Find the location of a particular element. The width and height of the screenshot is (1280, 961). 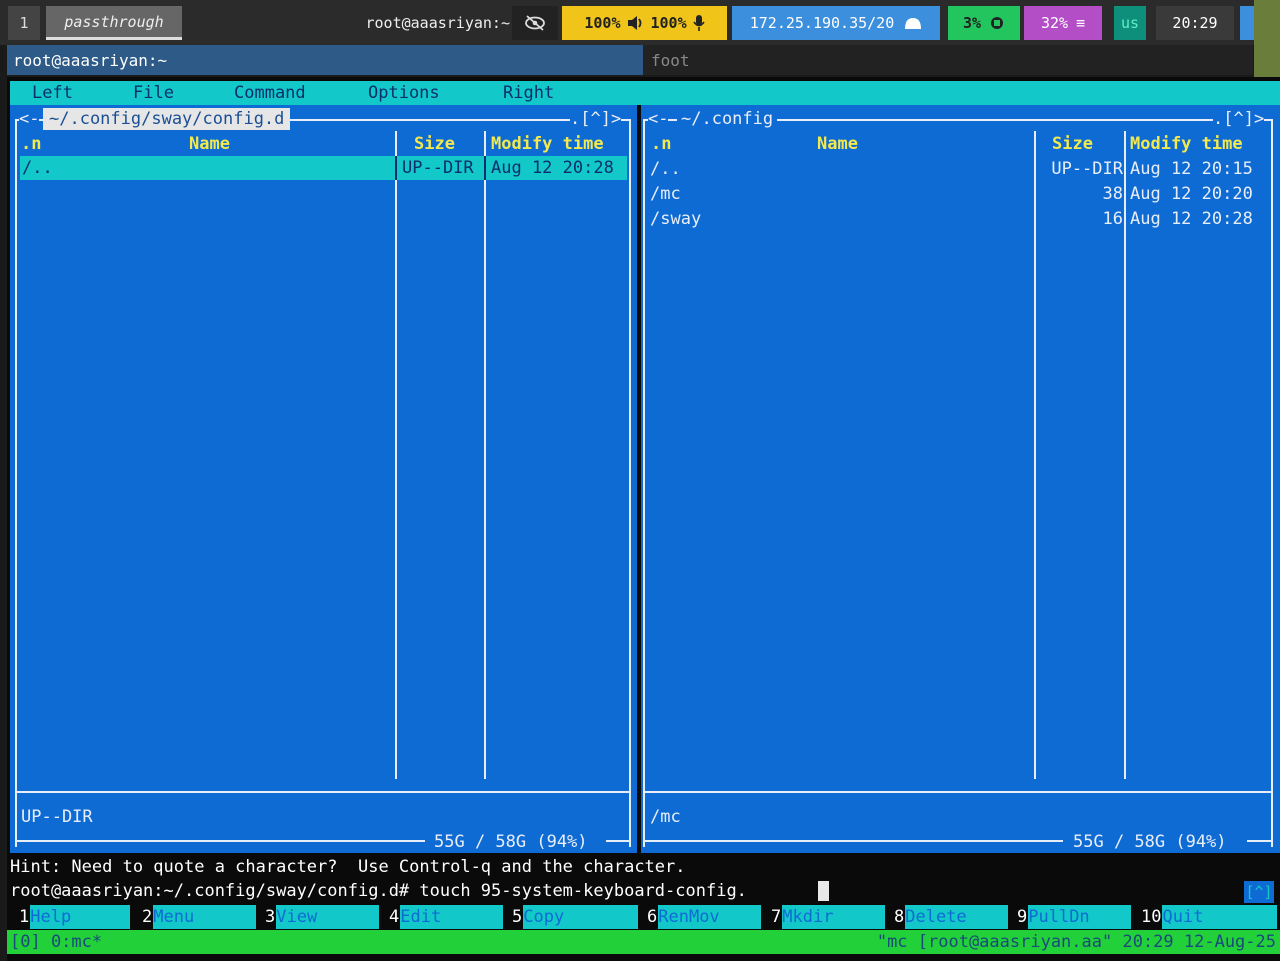

fkey-label: Mkdir is located at coordinates (834, 917).